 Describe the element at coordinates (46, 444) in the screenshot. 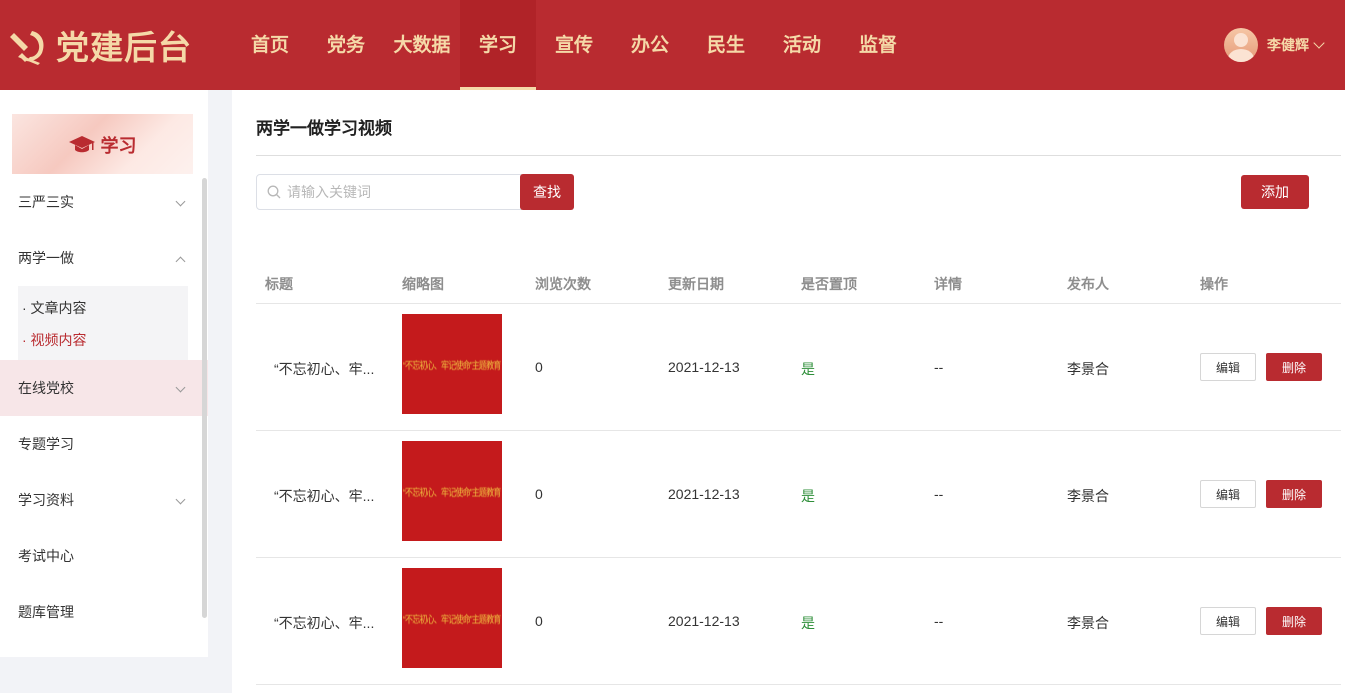

I see `sidebar-item-label: 专题学习` at that location.